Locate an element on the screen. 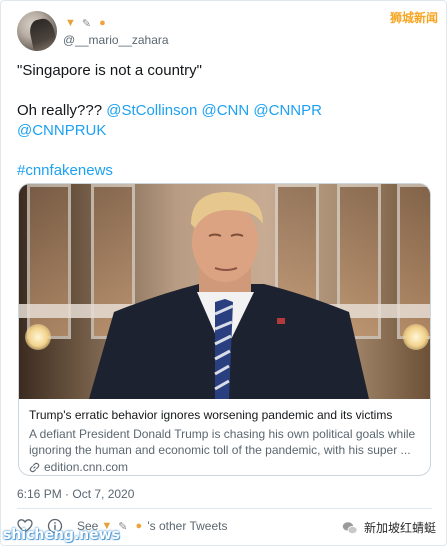  mention-link: @CNNPR is located at coordinates (287, 110).